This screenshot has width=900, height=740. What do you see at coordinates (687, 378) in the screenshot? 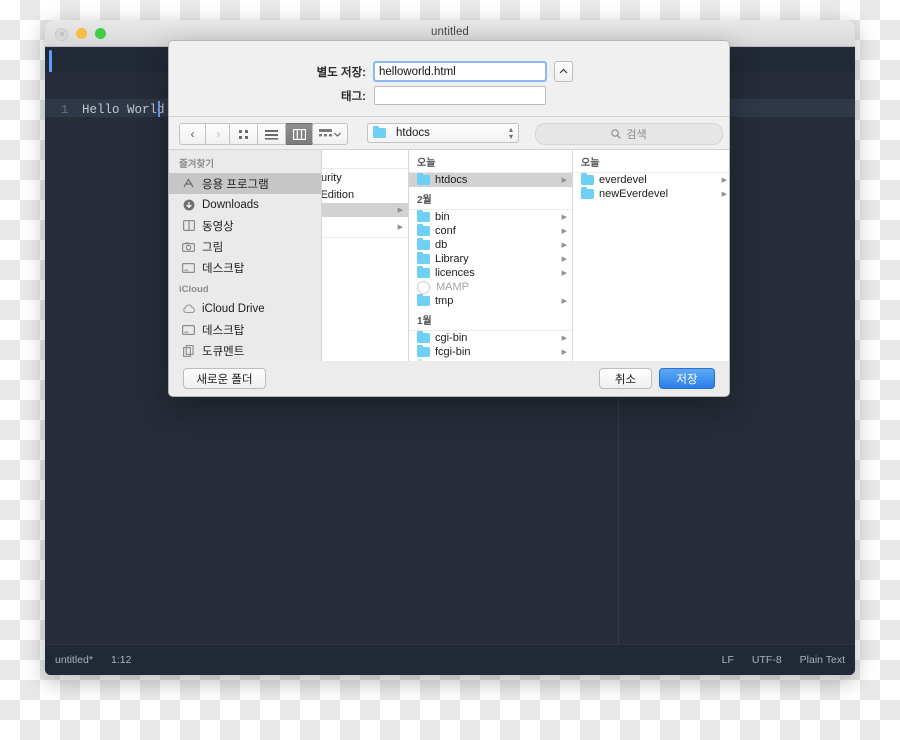
I see `save-button: 저장` at bounding box center [687, 378].